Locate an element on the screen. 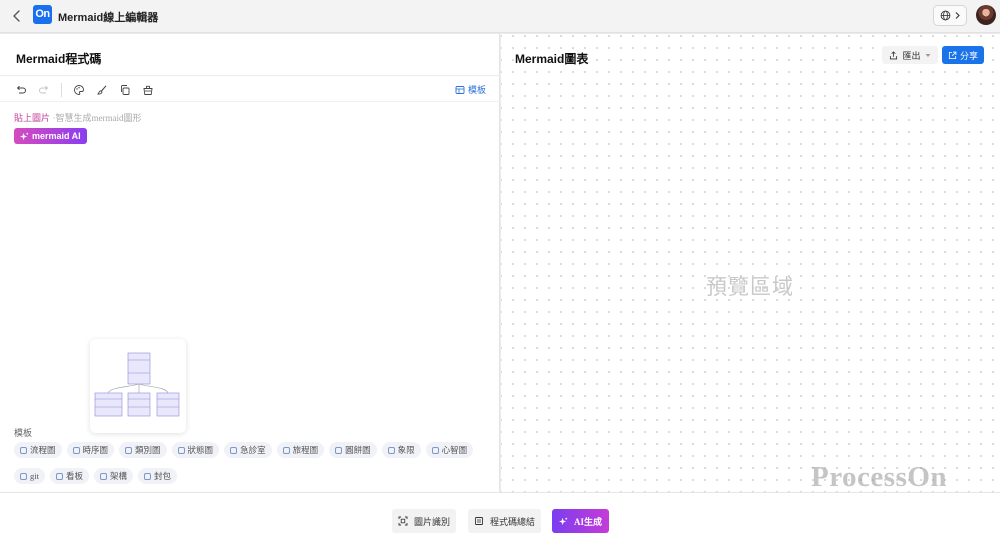 This screenshot has height=538, width=1000. template-chip-label: 象限 is located at coordinates (406, 450).